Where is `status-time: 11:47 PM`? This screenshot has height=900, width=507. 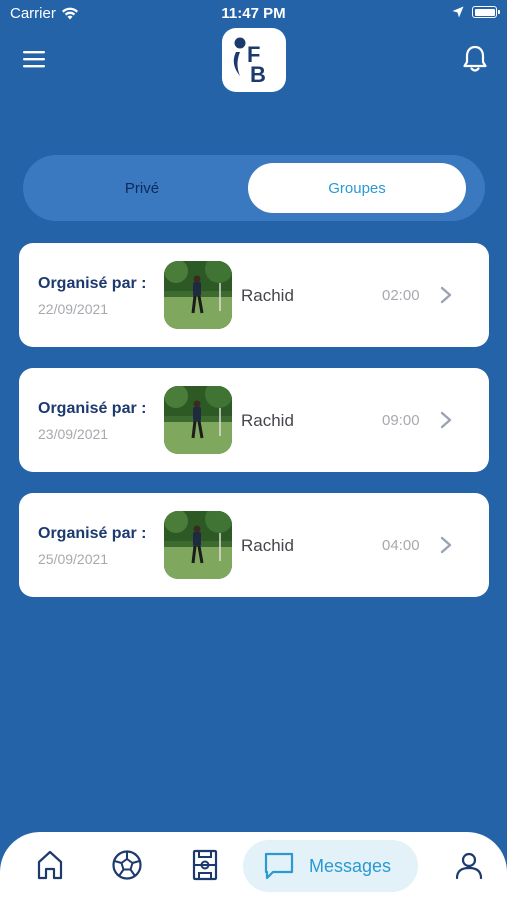
status-time: 11:47 PM is located at coordinates (253, 13).